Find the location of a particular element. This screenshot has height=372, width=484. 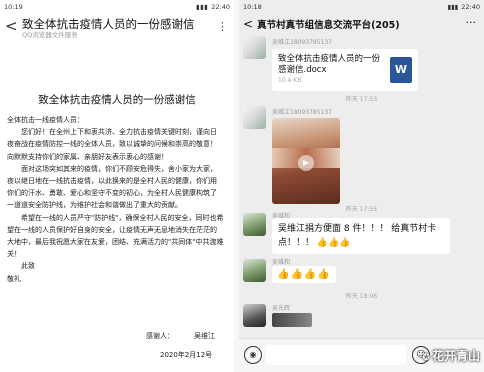

file-message: 致全体抗击疫情人员的一份感谢信.docx 10.4 KB W is located at coordinates (345, 70).